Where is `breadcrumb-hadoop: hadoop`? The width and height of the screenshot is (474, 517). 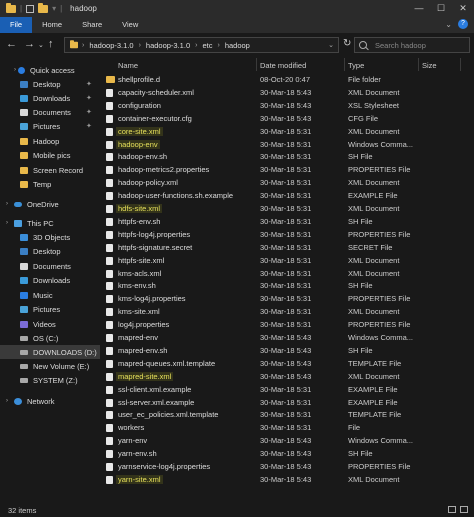 breadcrumb-hadoop: hadoop is located at coordinates (237, 45).